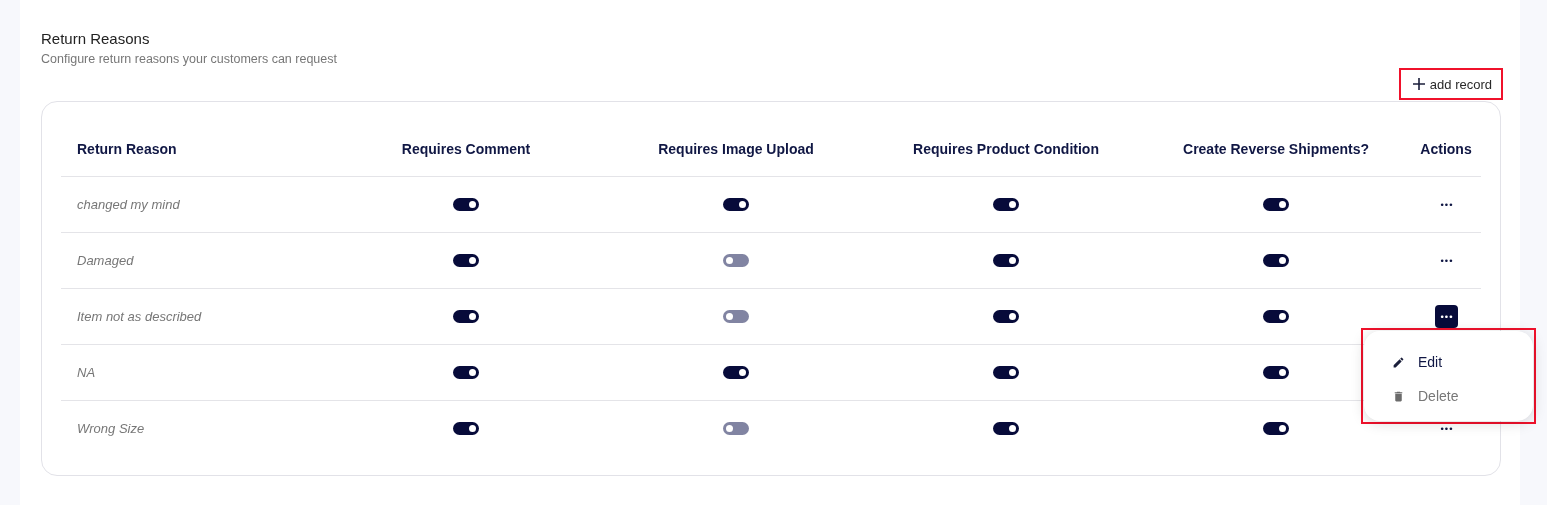 This screenshot has width=1547, height=505. I want to click on section-subtitle: Configure return reasons your customers can request, so click(189, 59).